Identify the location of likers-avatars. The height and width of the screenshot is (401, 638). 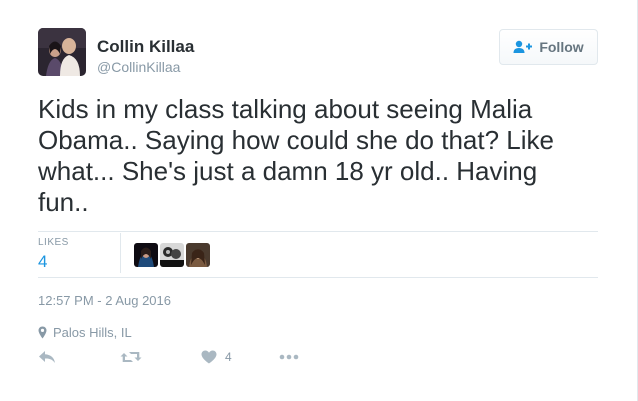
(172, 255).